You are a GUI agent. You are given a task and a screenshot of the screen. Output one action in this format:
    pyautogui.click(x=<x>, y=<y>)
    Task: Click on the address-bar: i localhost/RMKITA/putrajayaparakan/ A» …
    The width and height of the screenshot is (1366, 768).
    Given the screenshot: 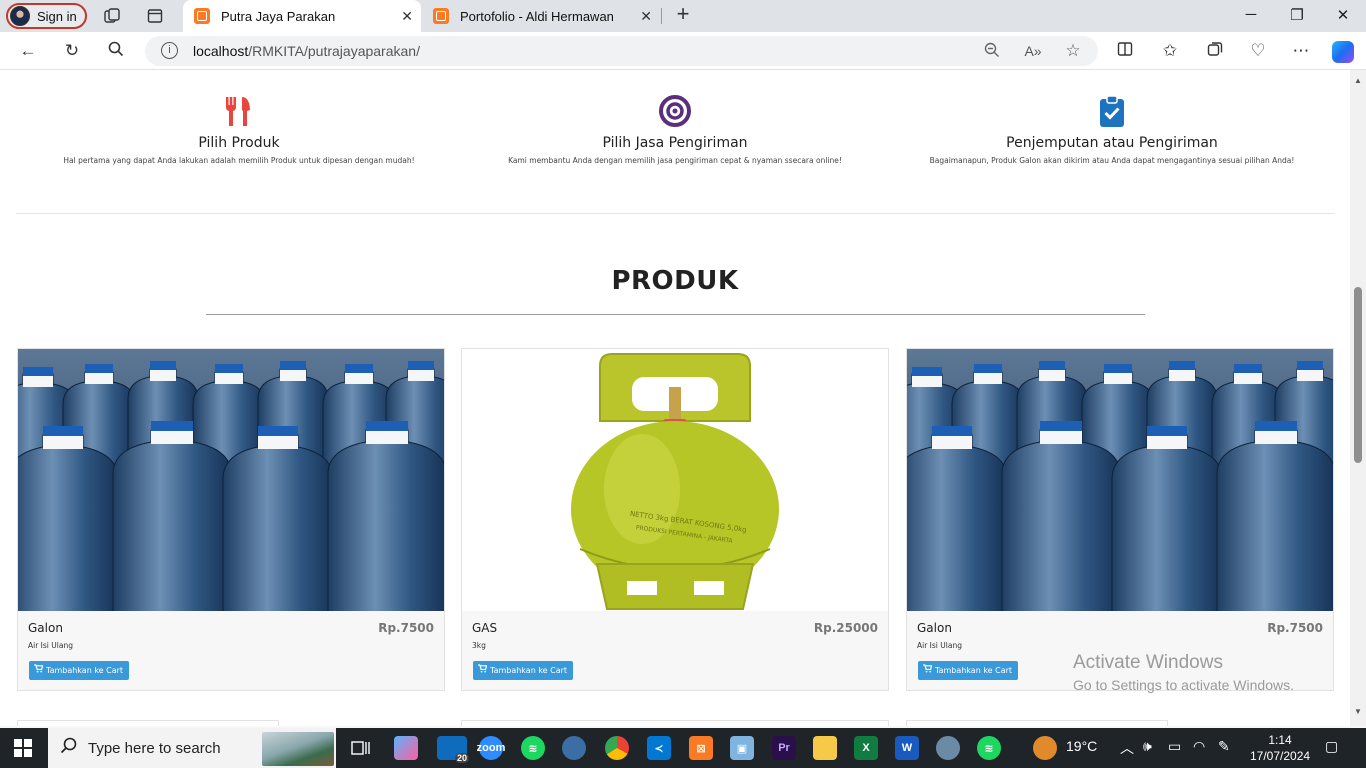 What is the action you would take?
    pyautogui.click(x=621, y=51)
    